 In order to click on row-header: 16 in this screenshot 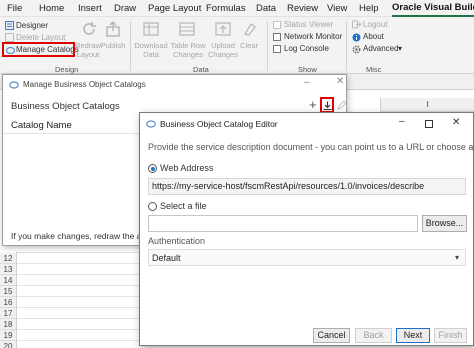, I will do `click(8, 302)`.